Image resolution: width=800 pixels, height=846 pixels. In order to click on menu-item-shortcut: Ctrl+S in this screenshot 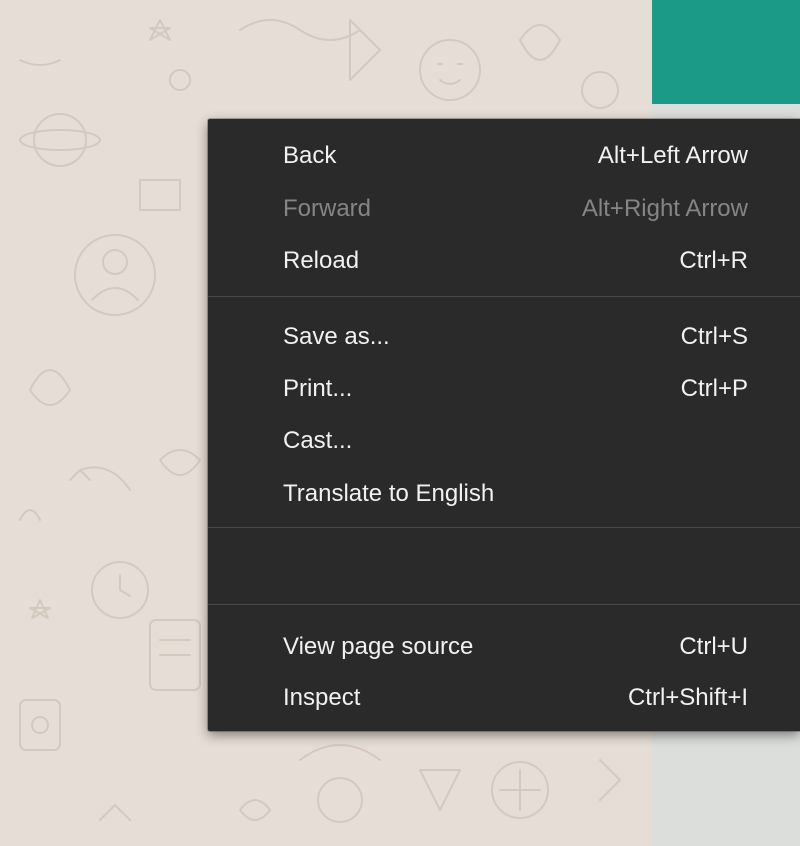, I will do `click(714, 336)`.